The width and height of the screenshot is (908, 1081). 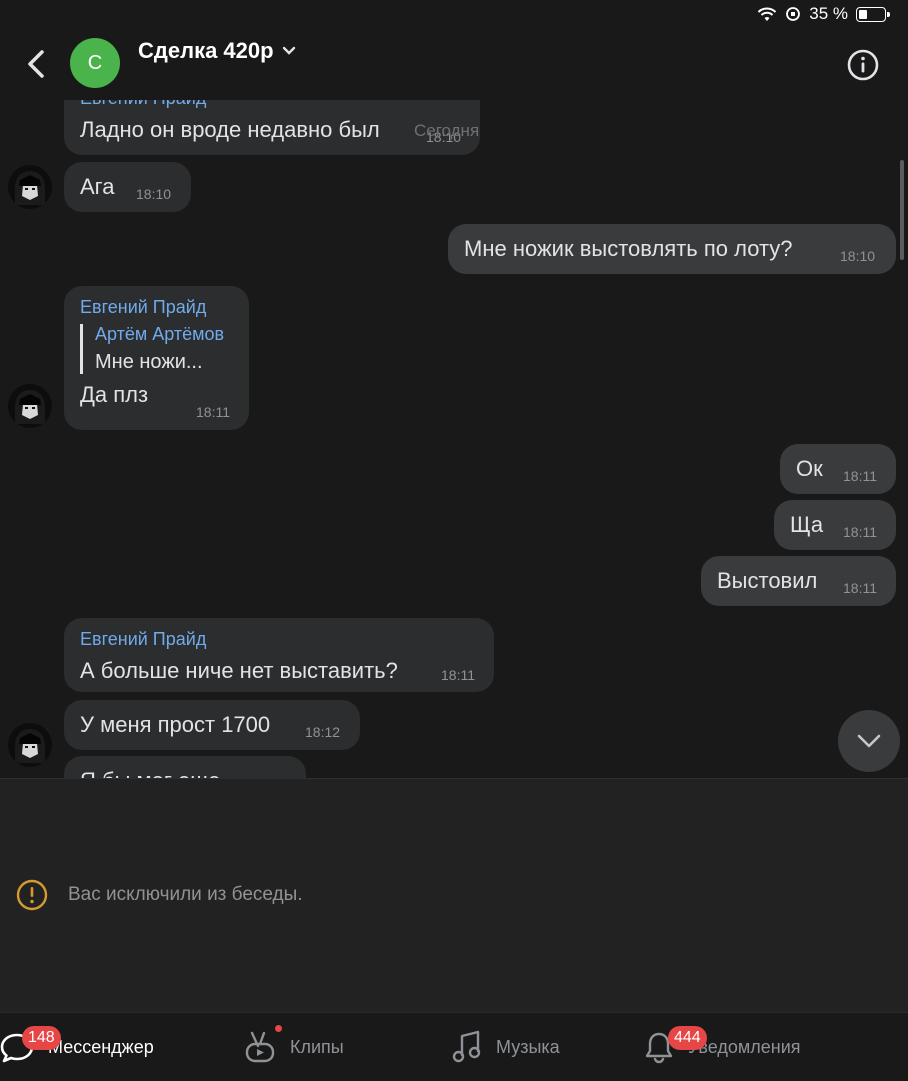 What do you see at coordinates (687, 1038) in the screenshot?
I see `unread-badge: 444` at bounding box center [687, 1038].